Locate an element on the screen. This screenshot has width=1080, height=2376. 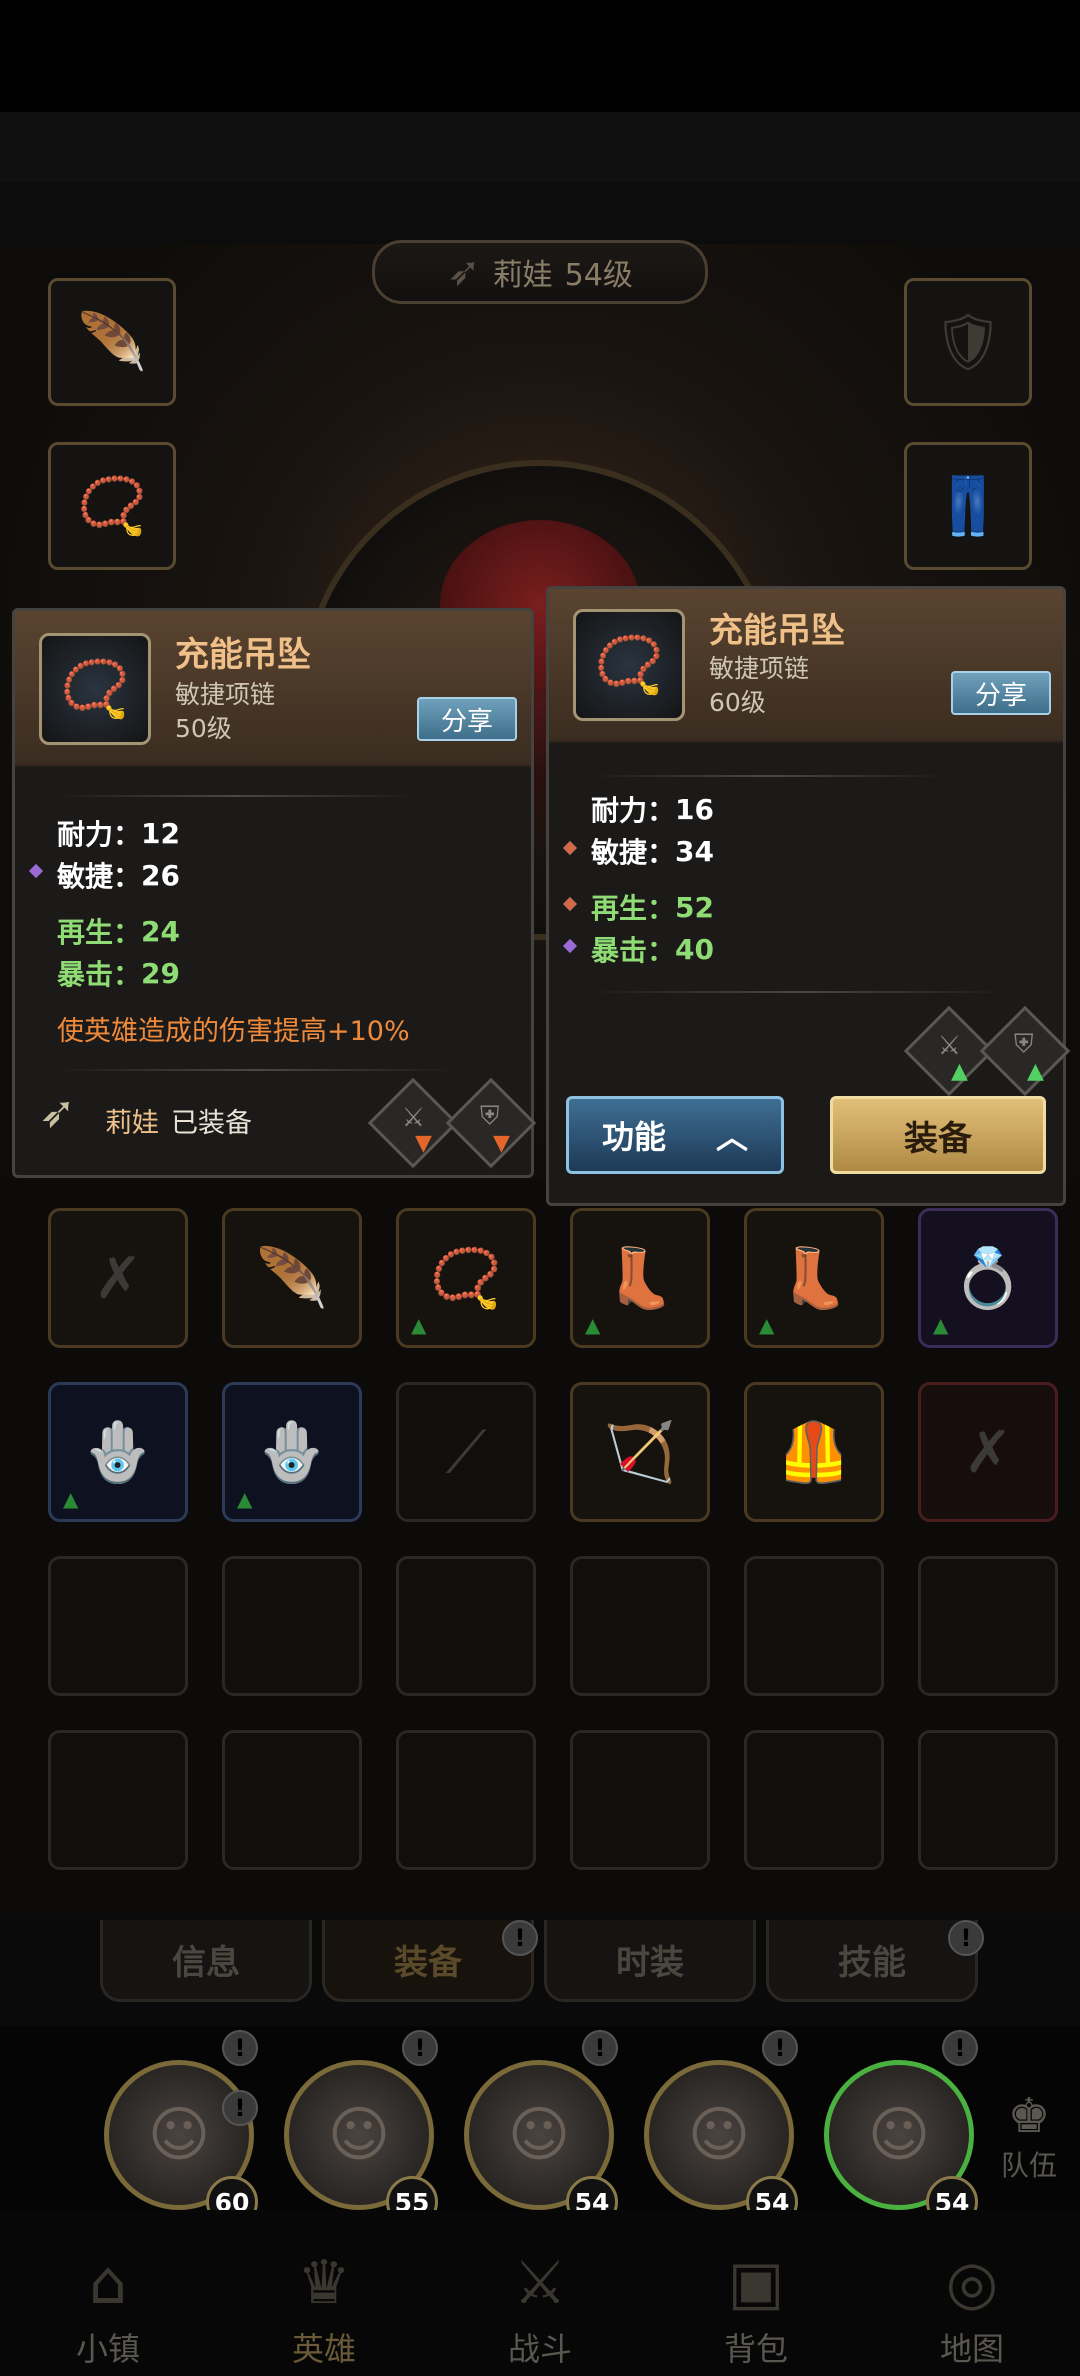
inventory-item: ⟋ is located at coordinates (466, 1452).